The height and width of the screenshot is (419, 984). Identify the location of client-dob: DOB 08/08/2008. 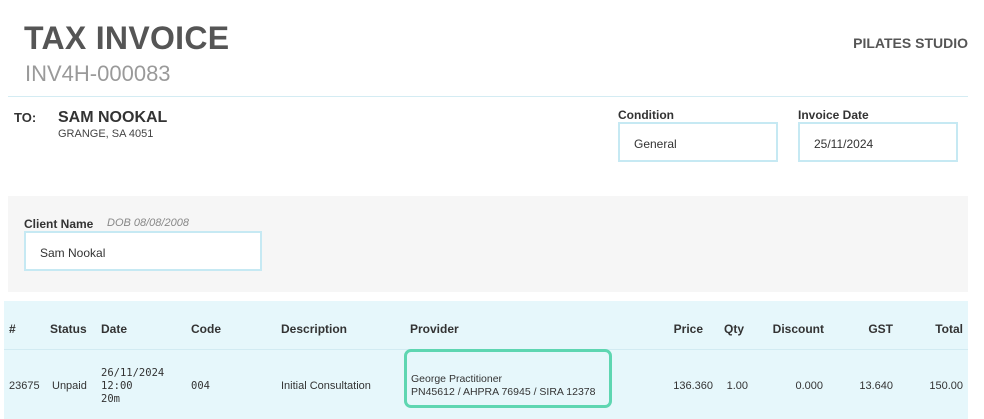
(148, 223).